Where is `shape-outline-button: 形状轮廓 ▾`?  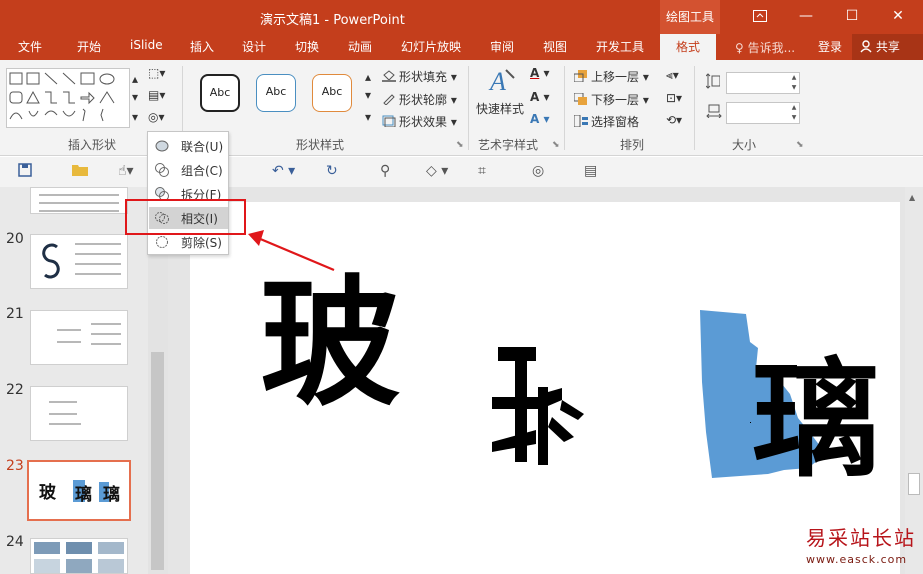 shape-outline-button: 形状轮廓 ▾ is located at coordinates (419, 99).